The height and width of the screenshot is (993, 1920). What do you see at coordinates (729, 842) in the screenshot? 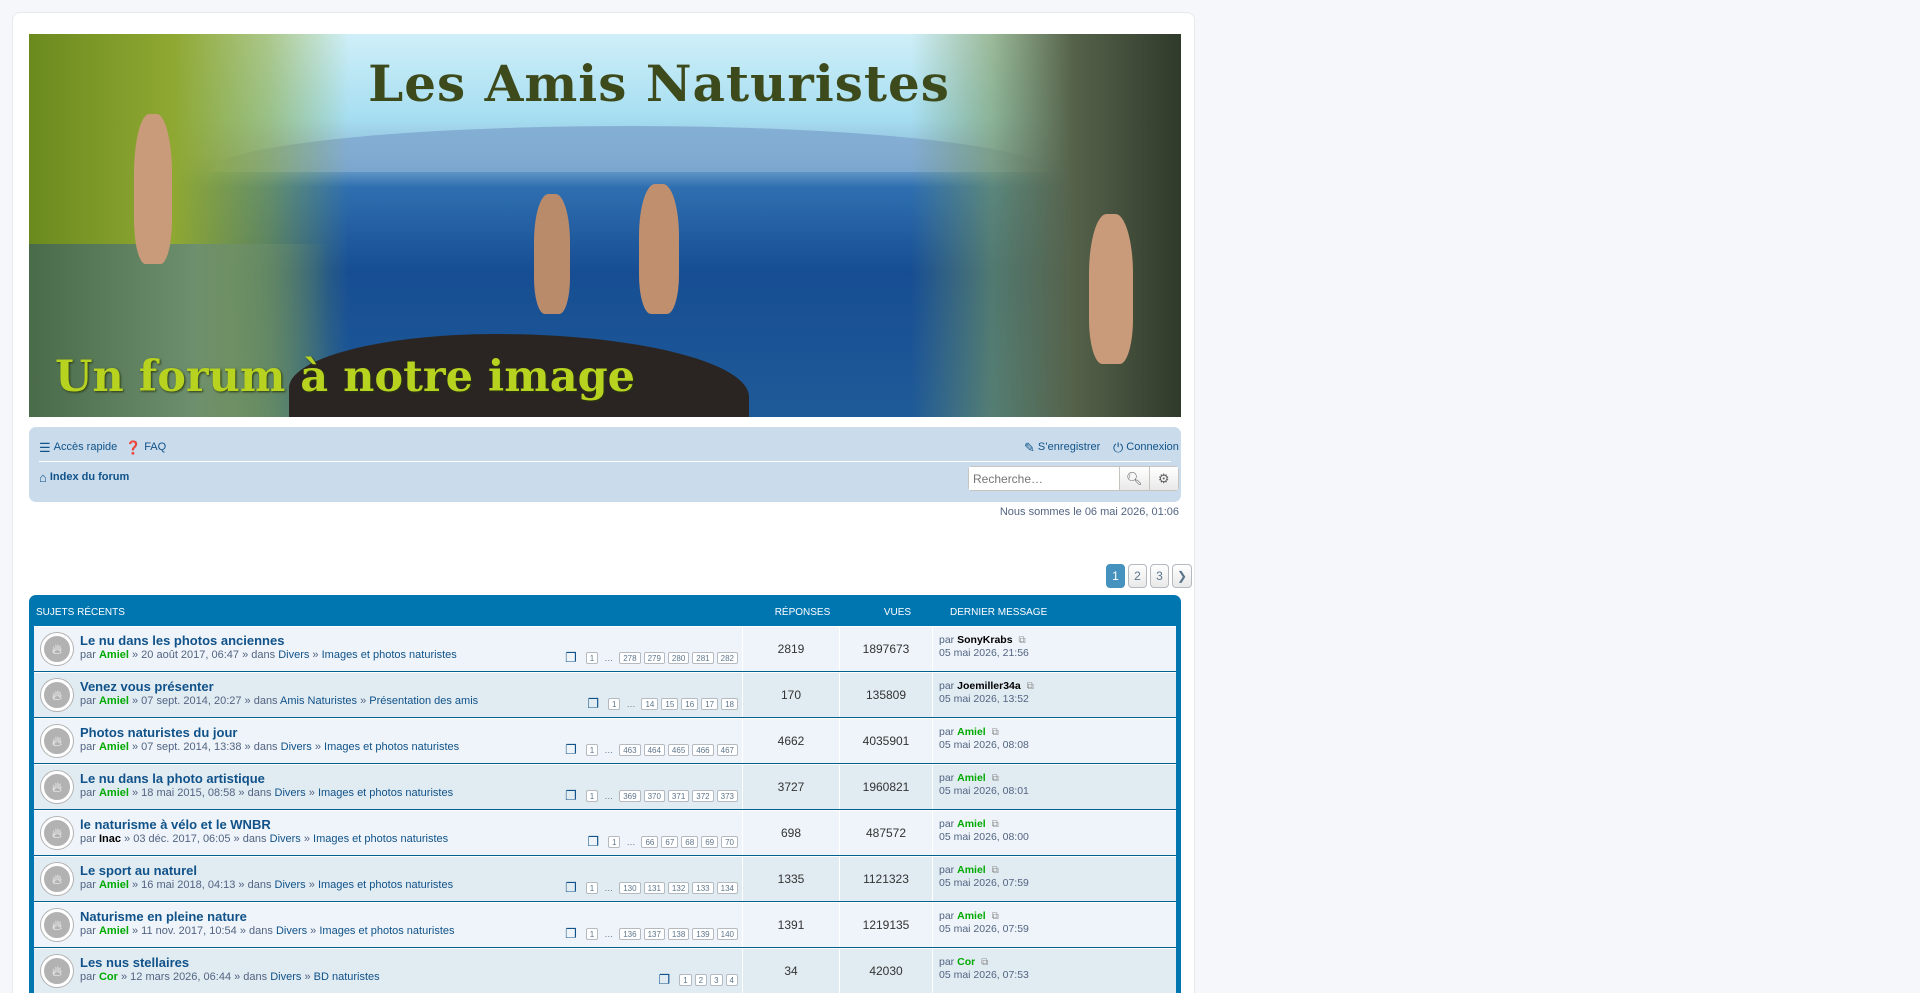
I see `page-link: 70` at bounding box center [729, 842].